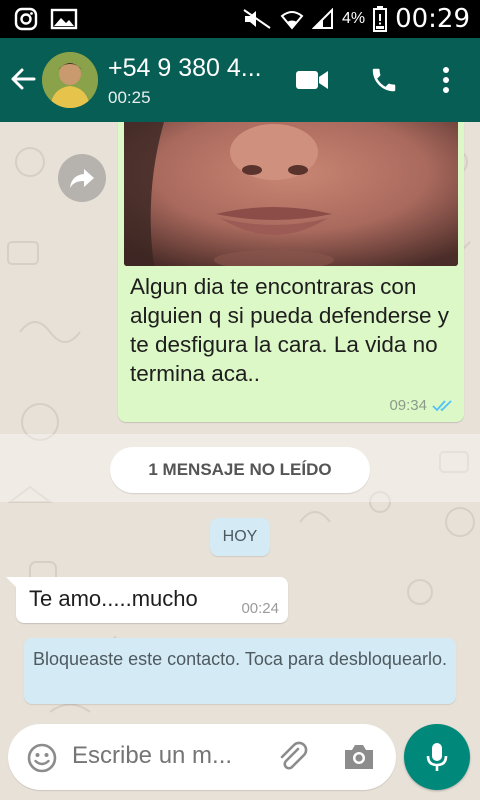  Describe the element at coordinates (240, 19) in the screenshot. I see `status-bar: 4% 00:29` at that location.